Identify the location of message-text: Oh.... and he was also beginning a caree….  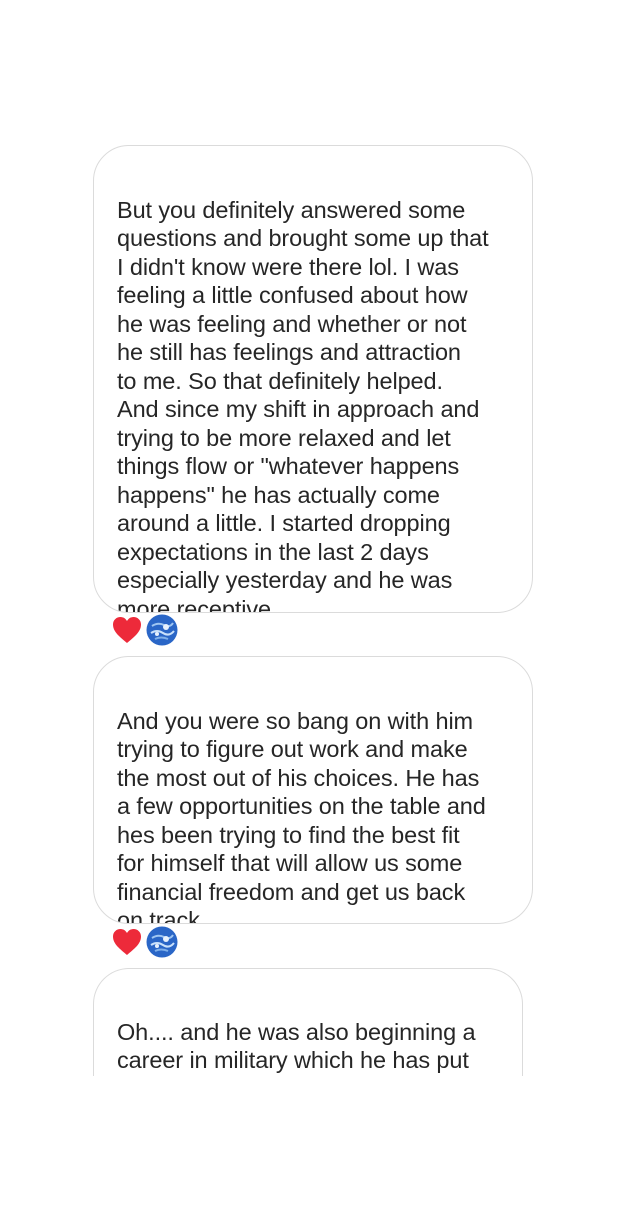
(296, 1047).